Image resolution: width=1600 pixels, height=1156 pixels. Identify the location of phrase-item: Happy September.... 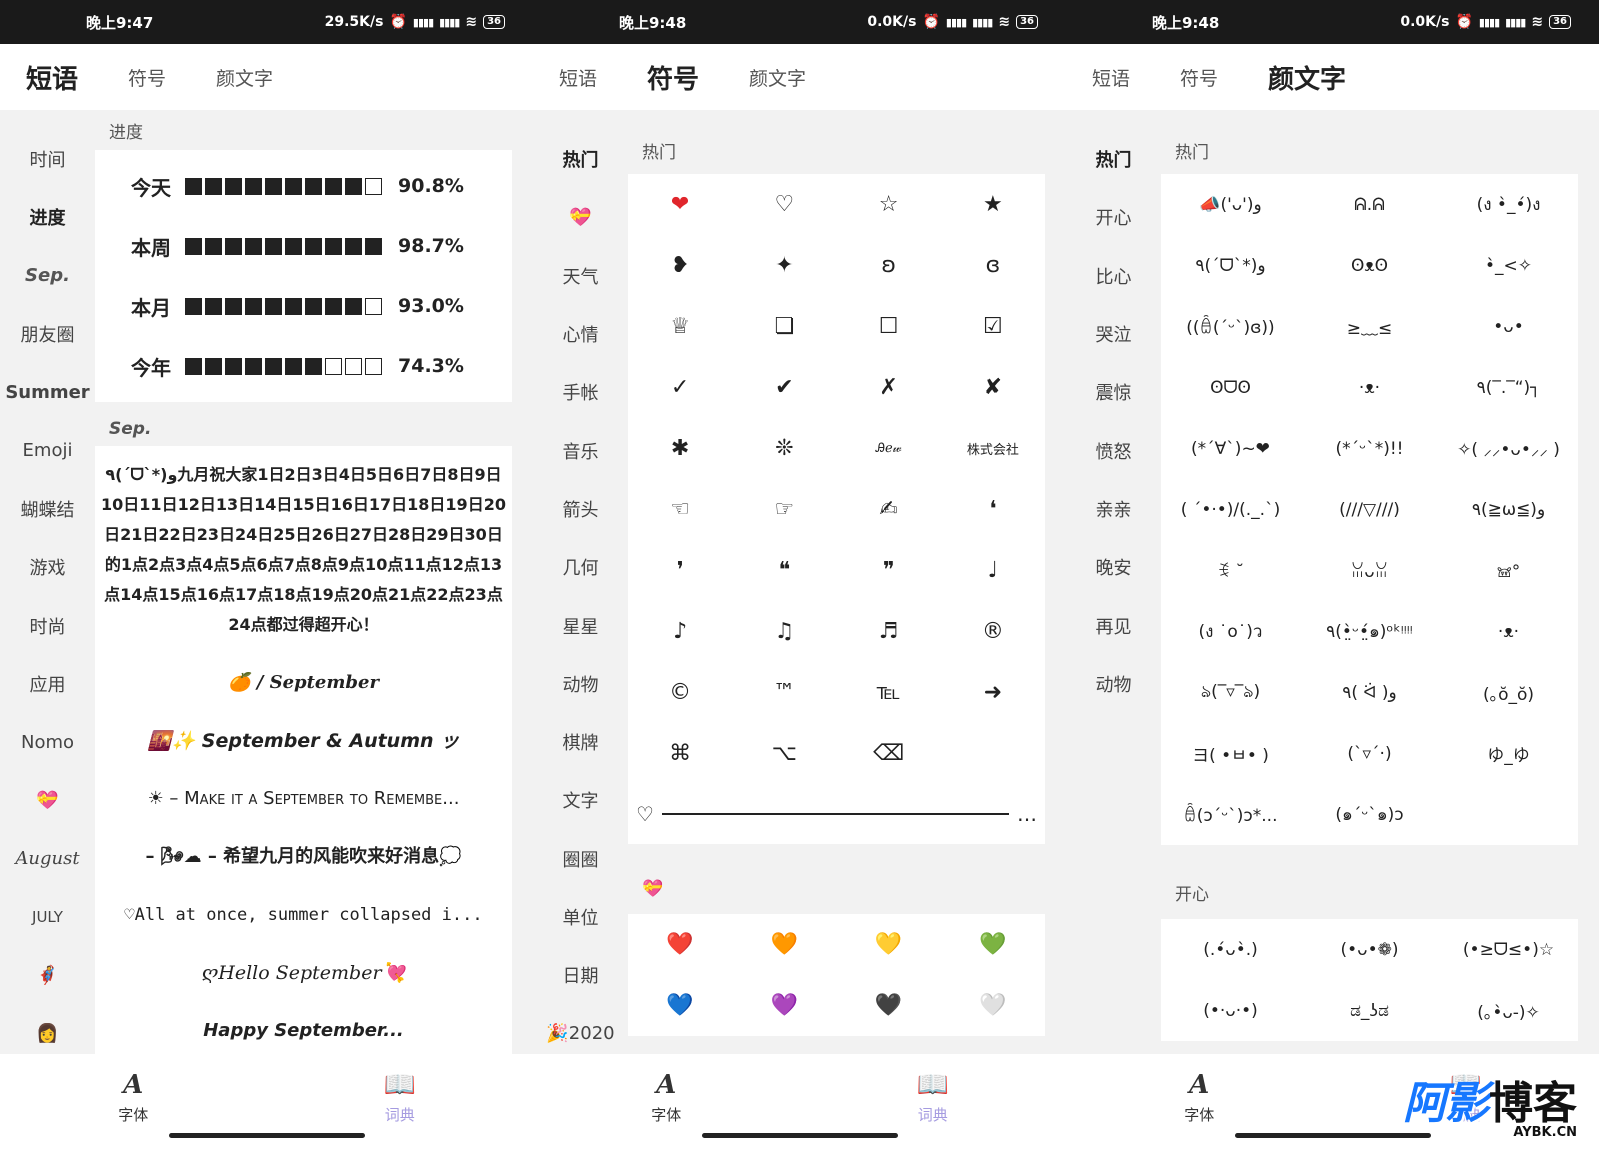
(303, 1028).